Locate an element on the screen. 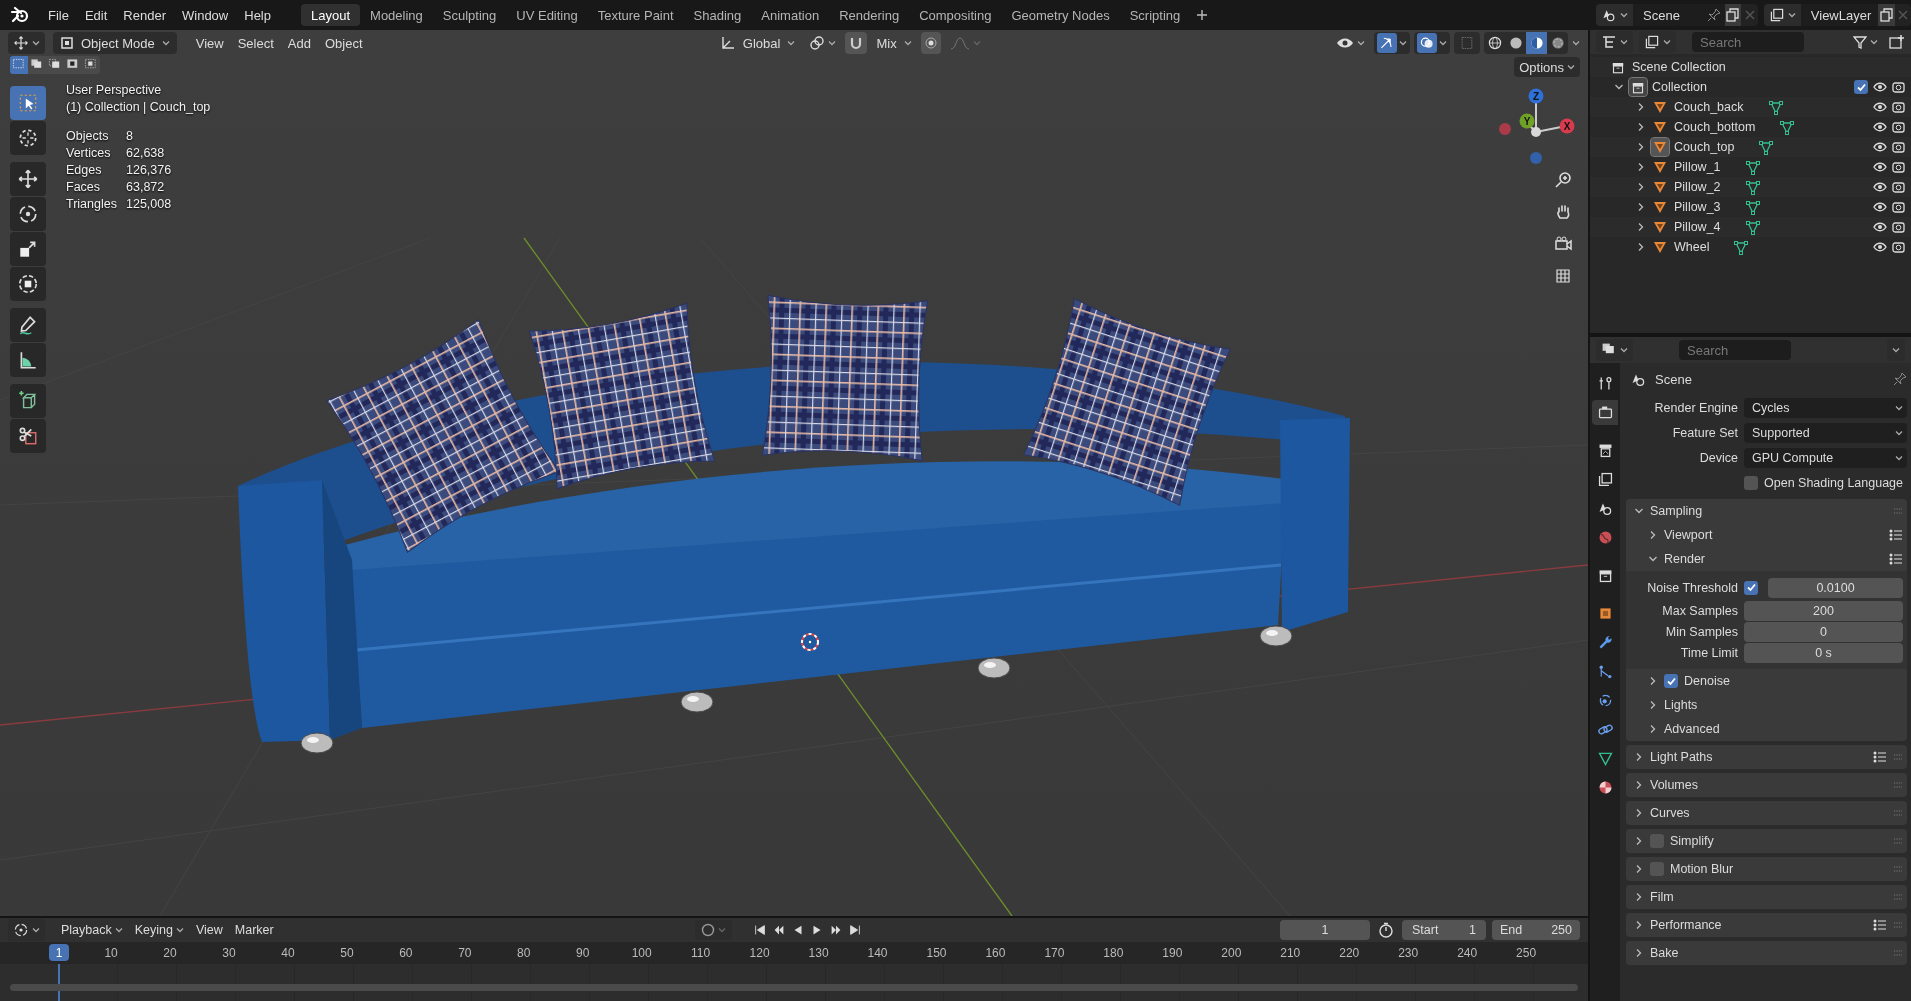  panel-title: Viewport is located at coordinates (1688, 535).